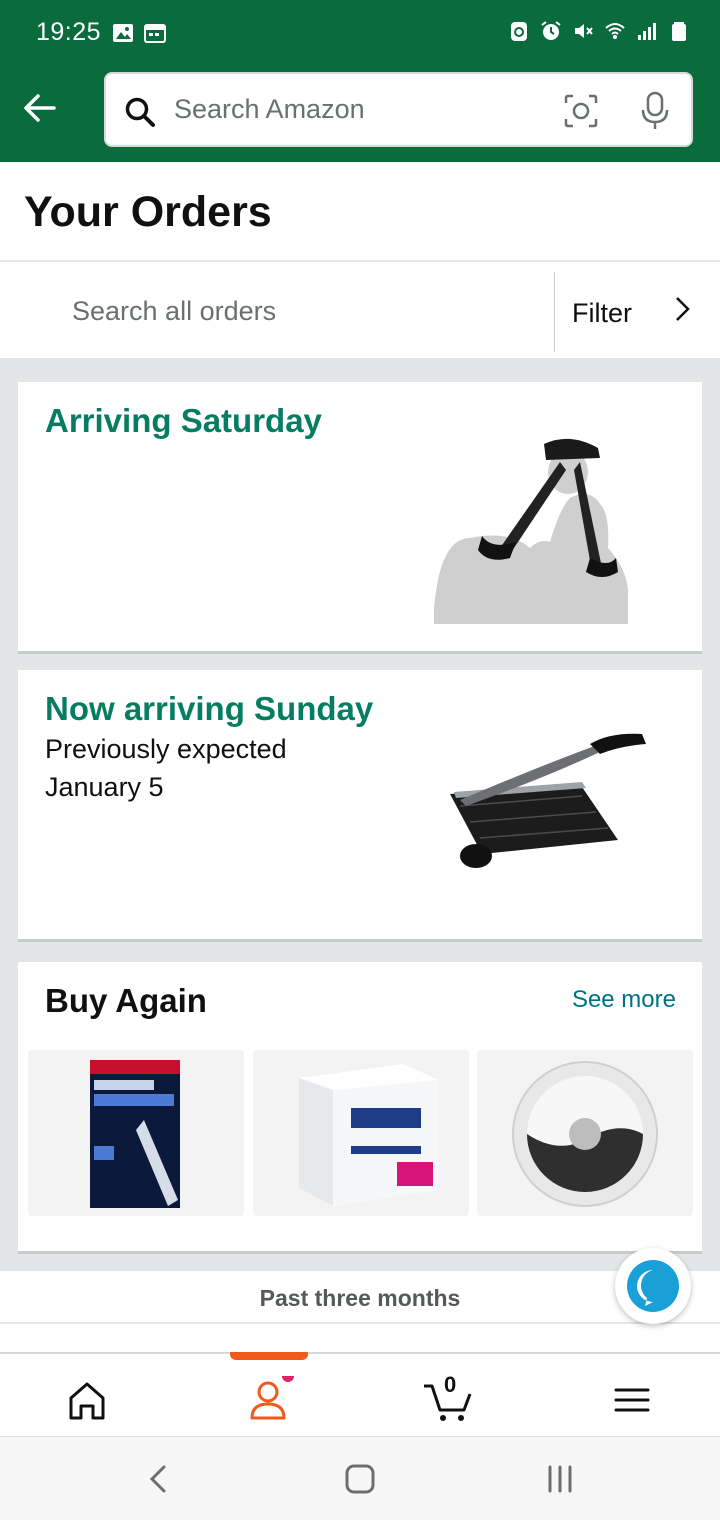 The image size is (720, 1520). I want to click on delivery-status: Arriving Saturday, so click(183, 420).